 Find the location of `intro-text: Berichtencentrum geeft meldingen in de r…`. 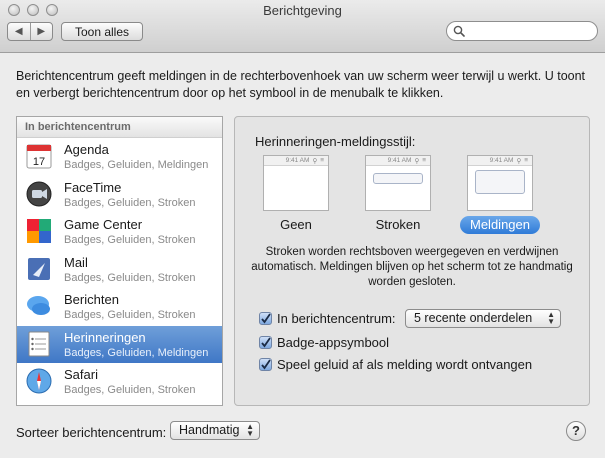

intro-text: Berichtencentrum geeft meldingen in de r… is located at coordinates (301, 84).